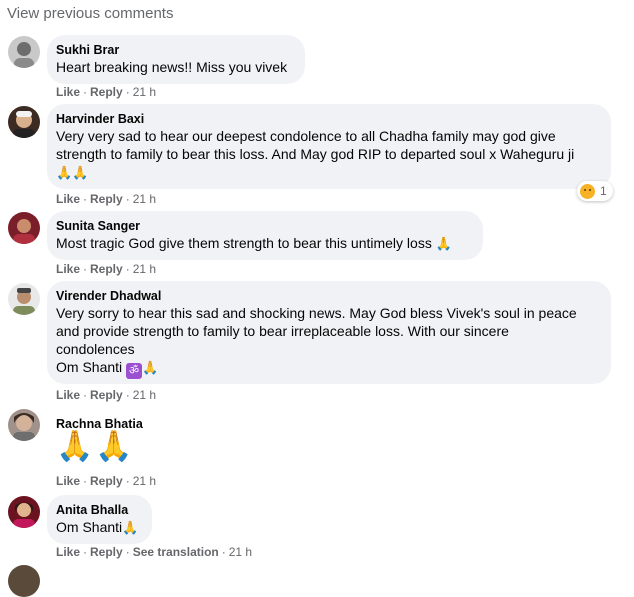  I want to click on sad-reaction-icon, so click(587, 191).